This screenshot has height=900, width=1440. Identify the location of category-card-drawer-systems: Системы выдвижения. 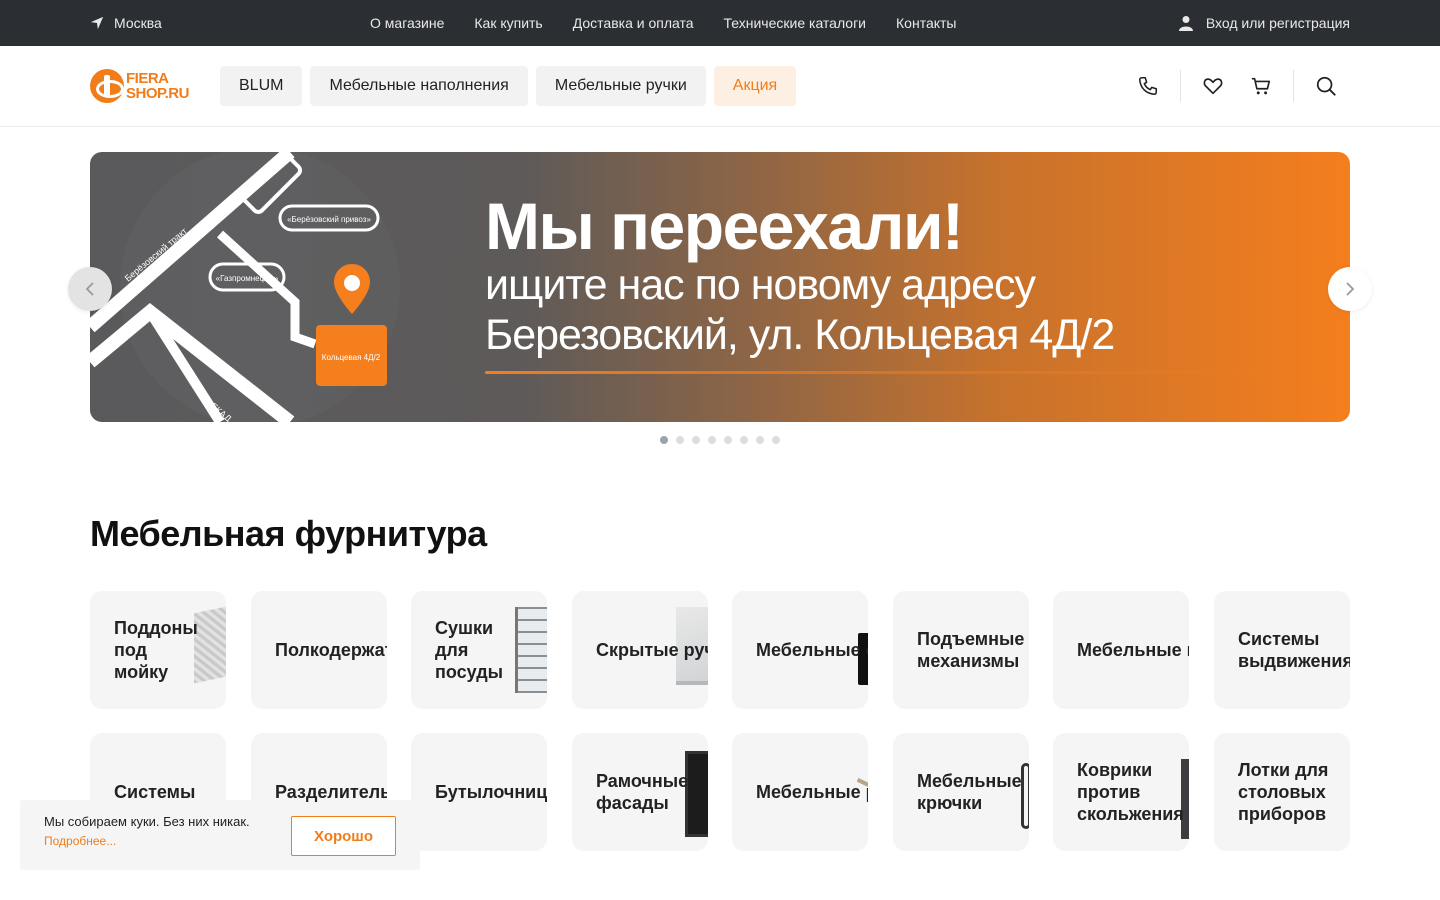
(1282, 650).